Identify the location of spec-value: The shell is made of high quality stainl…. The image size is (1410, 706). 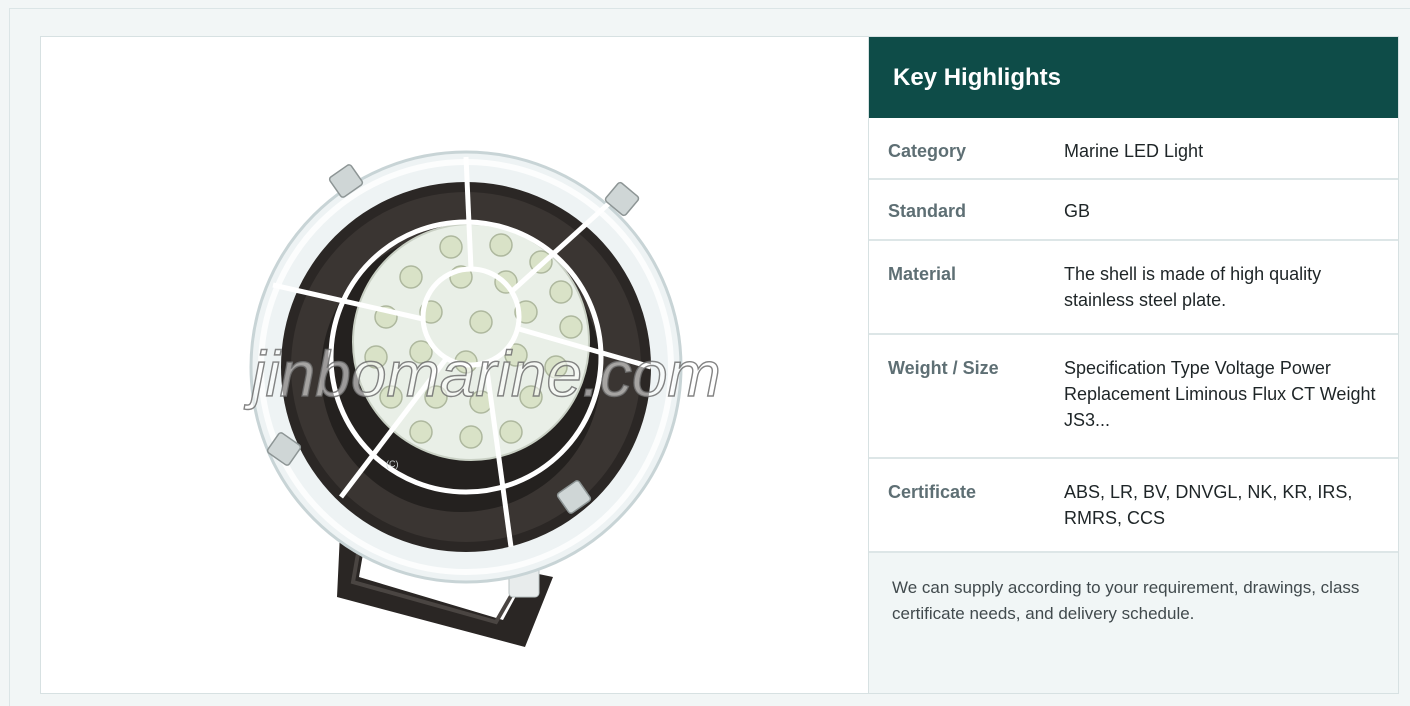
(1193, 287).